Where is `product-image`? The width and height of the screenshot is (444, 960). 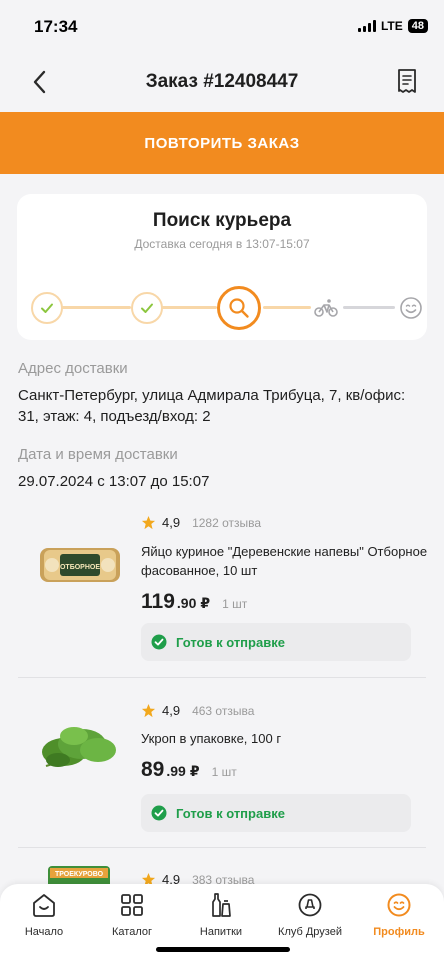
product-image is located at coordinates (79, 747).